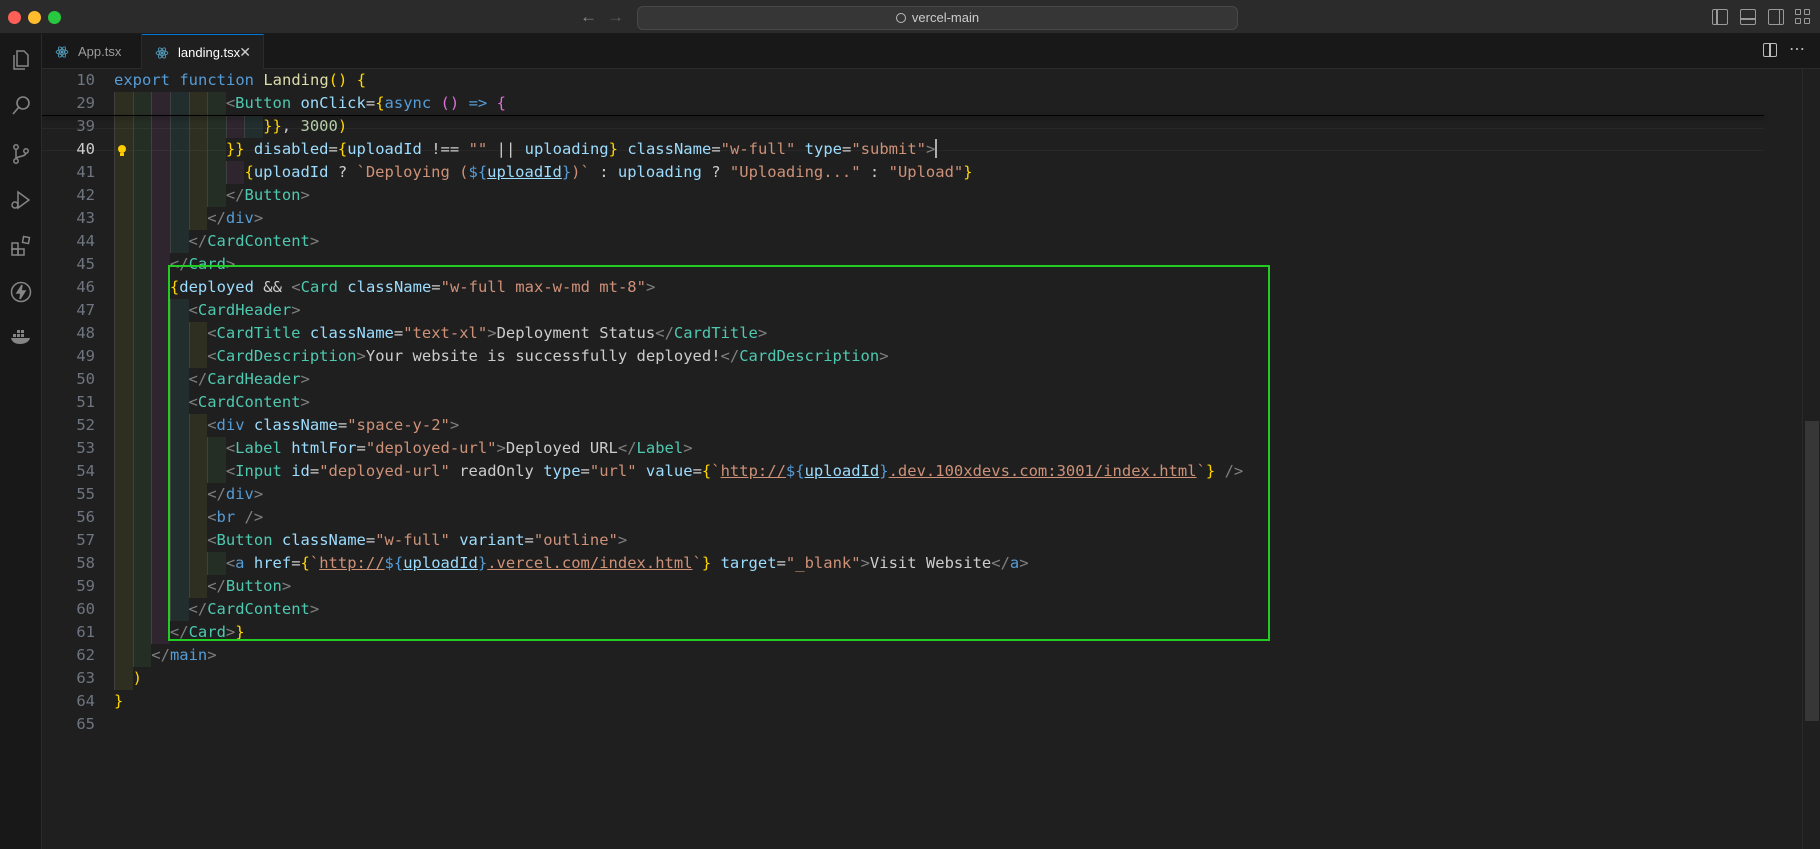  What do you see at coordinates (68, 609) in the screenshot?
I see `line-number: 60` at bounding box center [68, 609].